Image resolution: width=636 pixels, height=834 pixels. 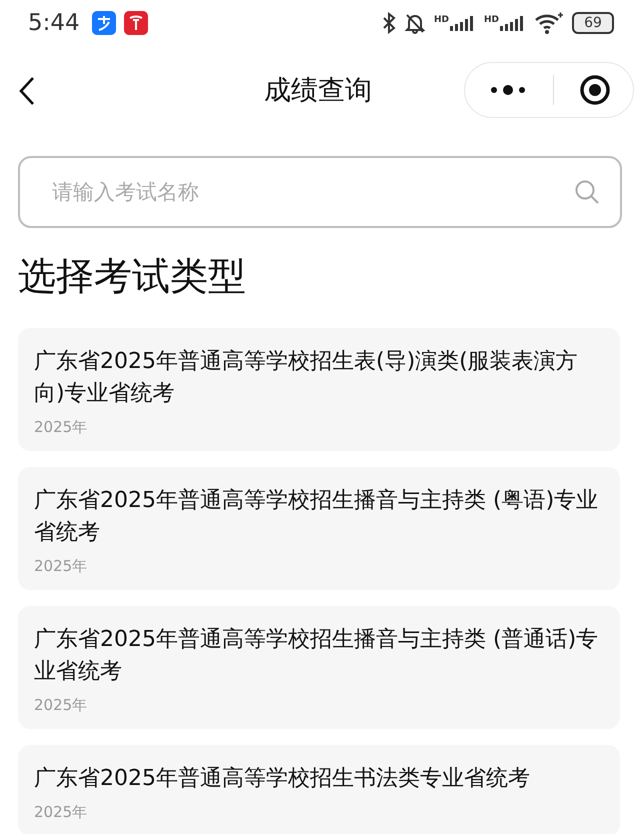 What do you see at coordinates (282, 779) in the screenshot?
I see `exam-title: 广东省2025年普通高等学校招生书法类专业省统考` at bounding box center [282, 779].